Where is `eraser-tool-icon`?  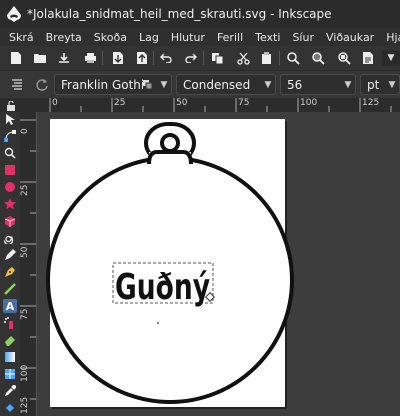 eraser-tool-icon is located at coordinates (10, 340).